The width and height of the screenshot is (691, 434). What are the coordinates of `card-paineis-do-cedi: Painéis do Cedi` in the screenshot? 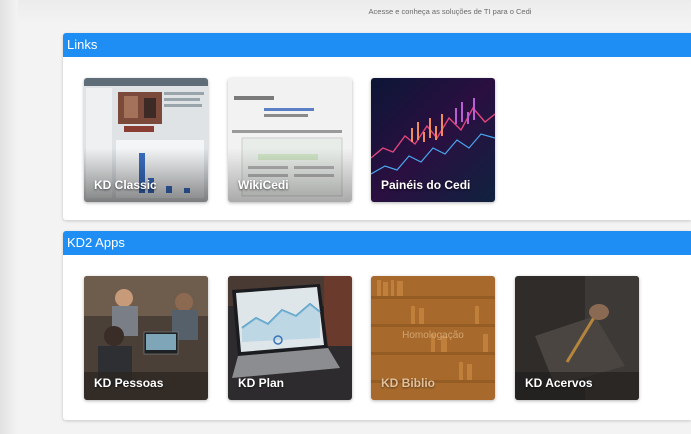 It's located at (433, 140).